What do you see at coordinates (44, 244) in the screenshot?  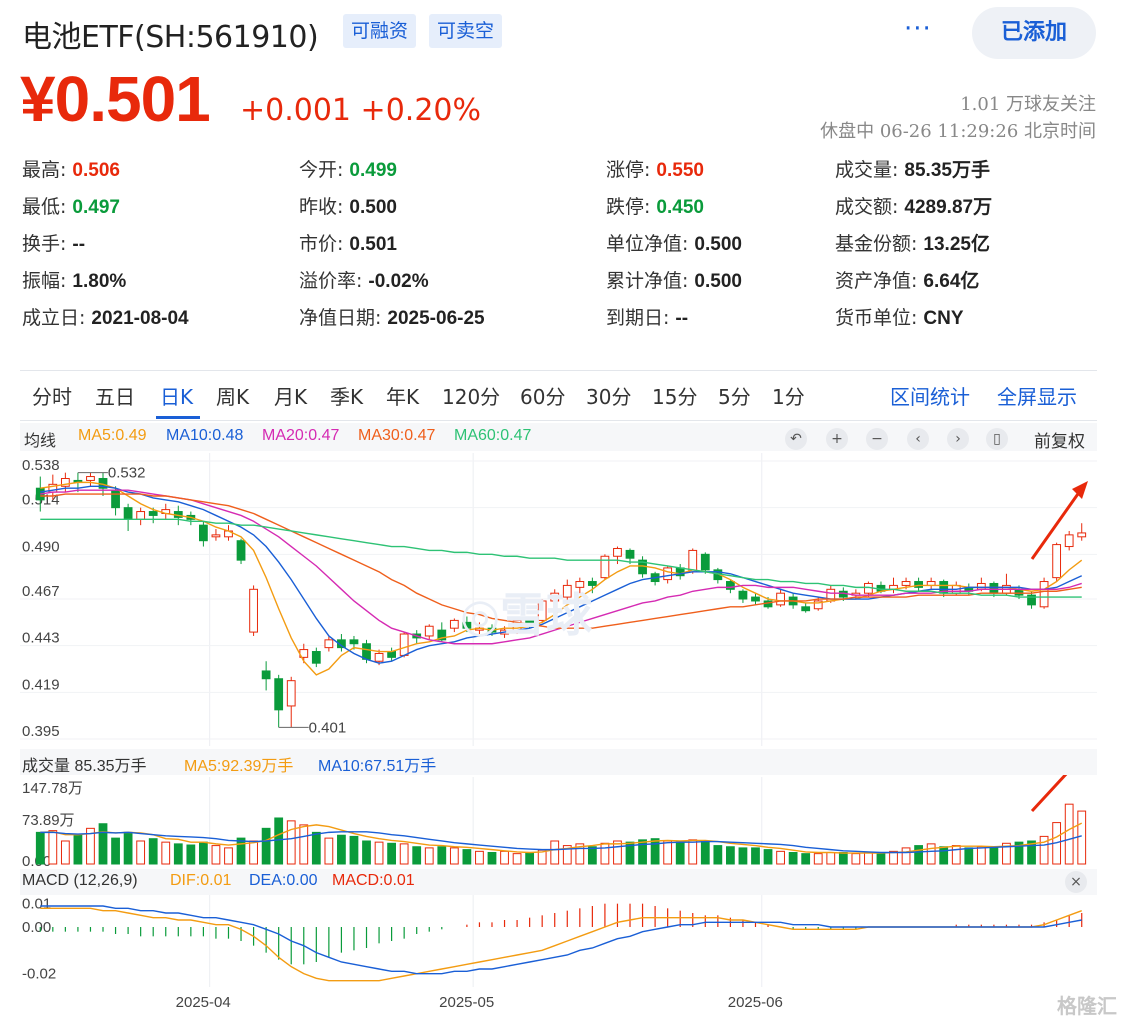 I see `quote-label: 换手:` at bounding box center [44, 244].